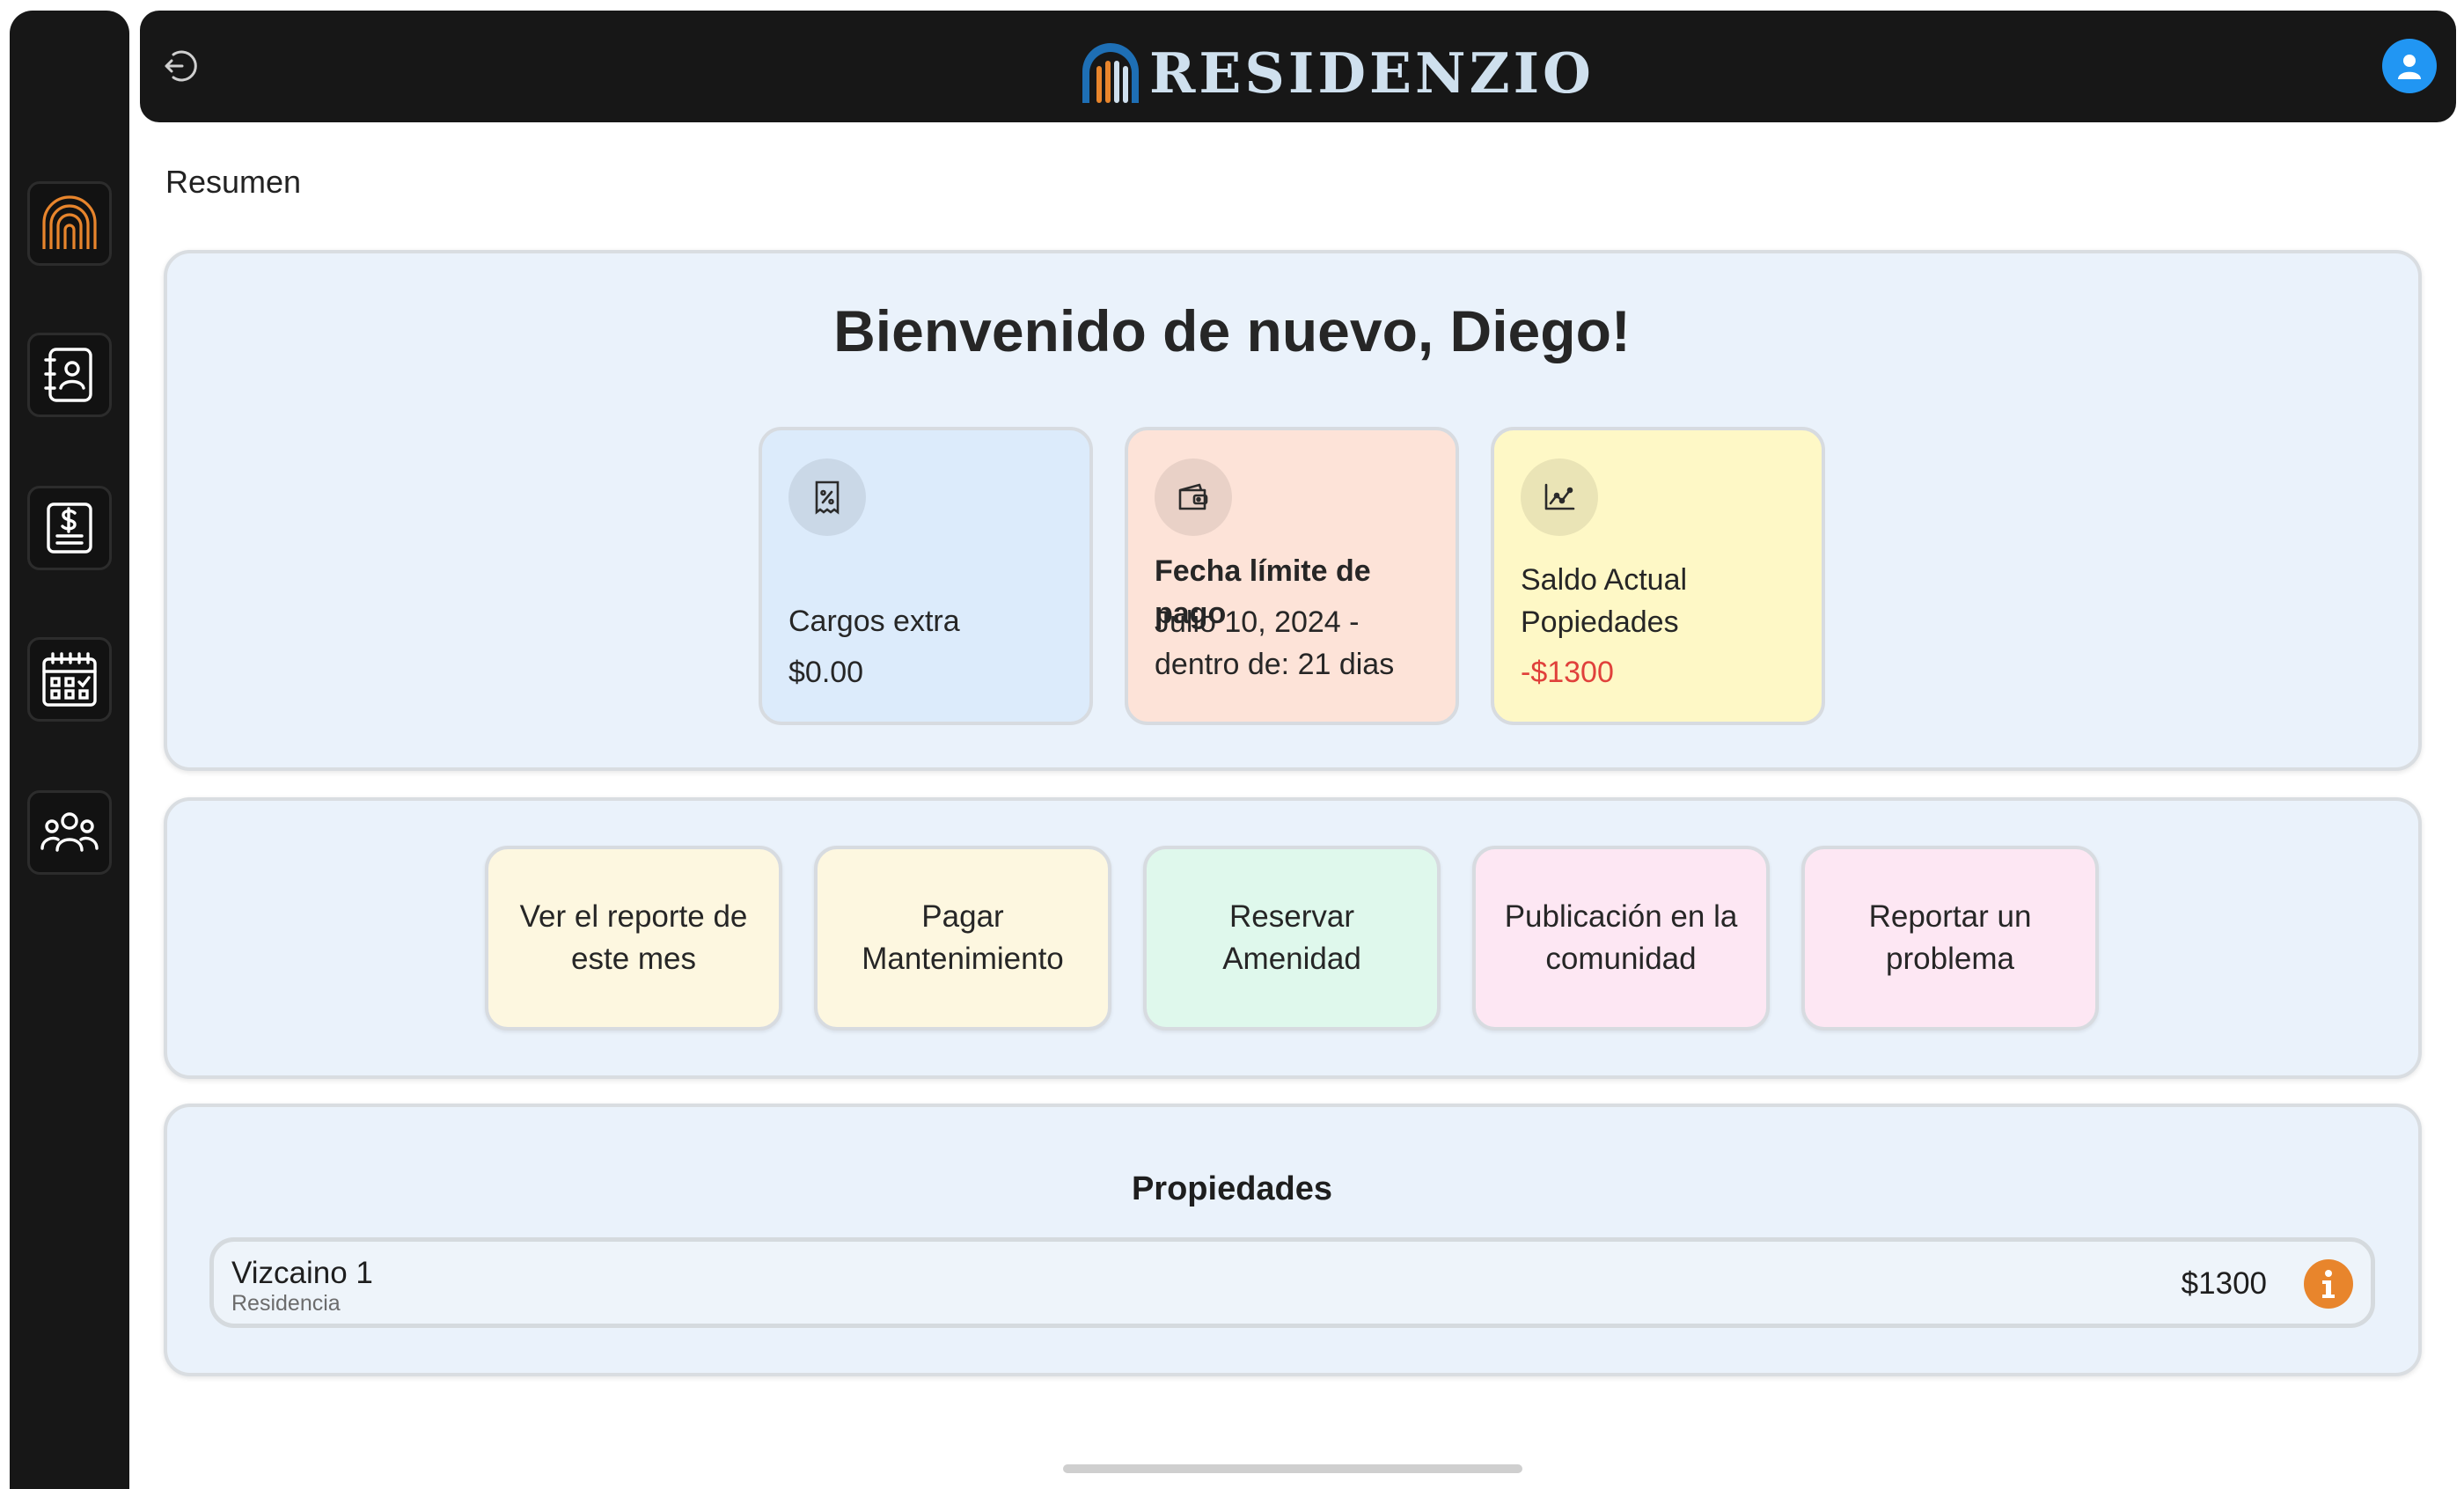  Describe the element at coordinates (302, 1273) in the screenshot. I see `property-name: Vizcaino 1` at that location.